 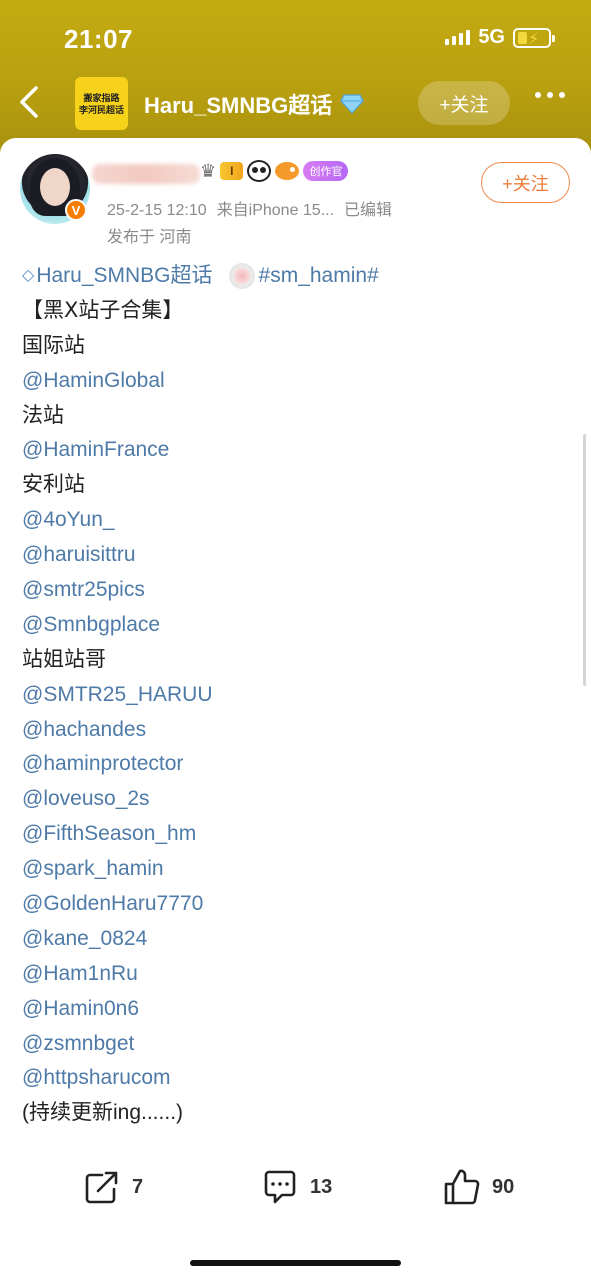 What do you see at coordinates (297, 555) in the screenshot?
I see `mention-link: @haruisittru` at bounding box center [297, 555].